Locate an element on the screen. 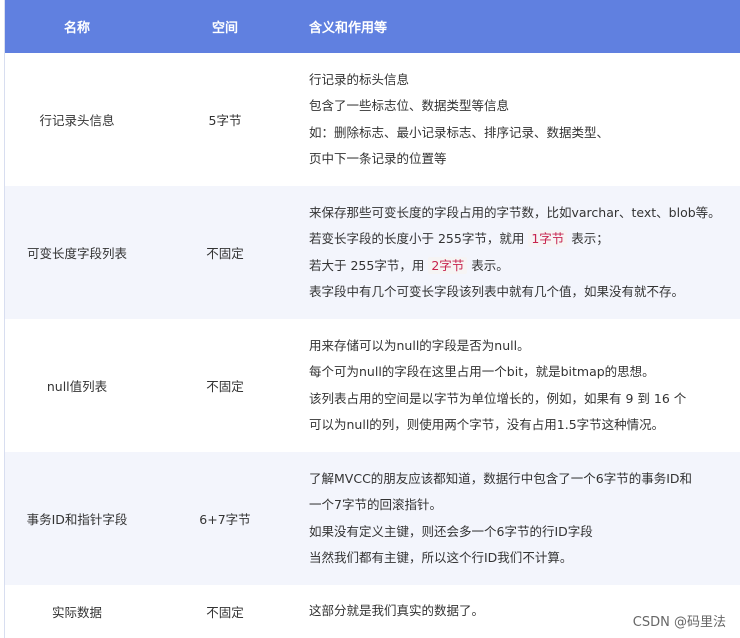 The width and height of the screenshot is (740, 638). watermark: CSDN @码里法 is located at coordinates (679, 622).